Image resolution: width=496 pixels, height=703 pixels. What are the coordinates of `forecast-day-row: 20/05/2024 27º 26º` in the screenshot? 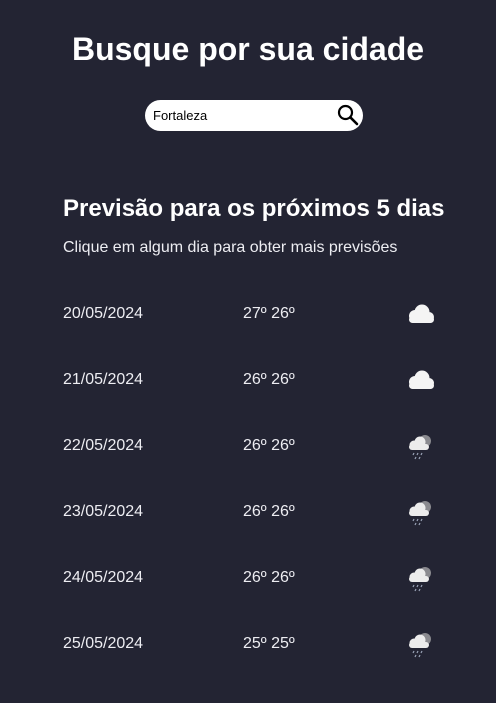 It's located at (248, 313).